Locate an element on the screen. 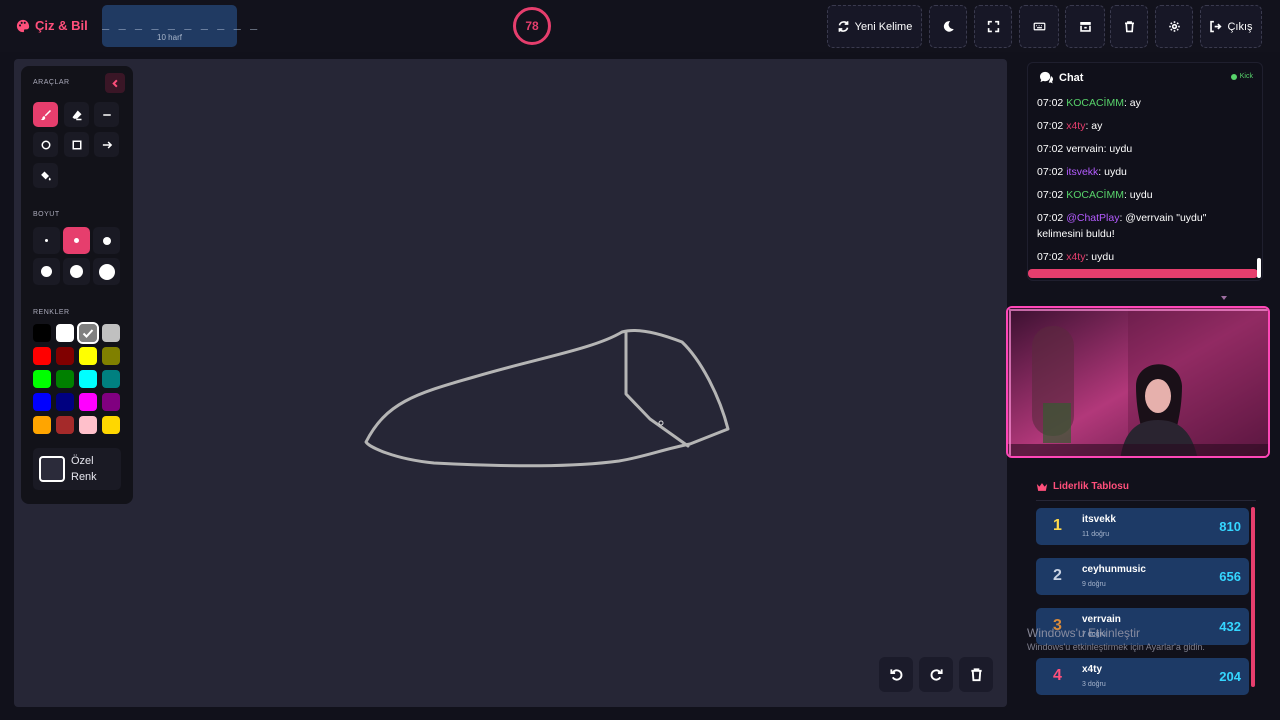 The height and width of the screenshot is (720, 1280). message-user: @ChatPlay is located at coordinates (1092, 218).